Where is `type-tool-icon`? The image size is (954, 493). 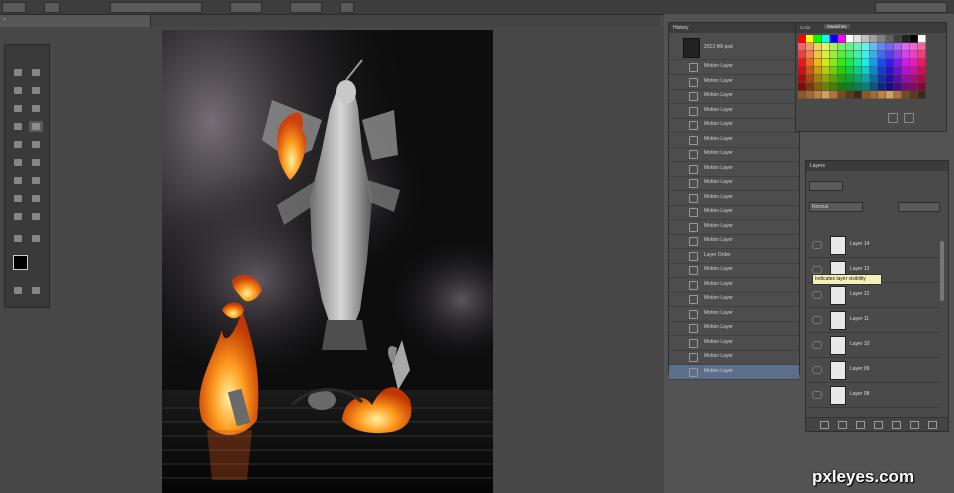
type-tool-icon is located at coordinates (36, 198).